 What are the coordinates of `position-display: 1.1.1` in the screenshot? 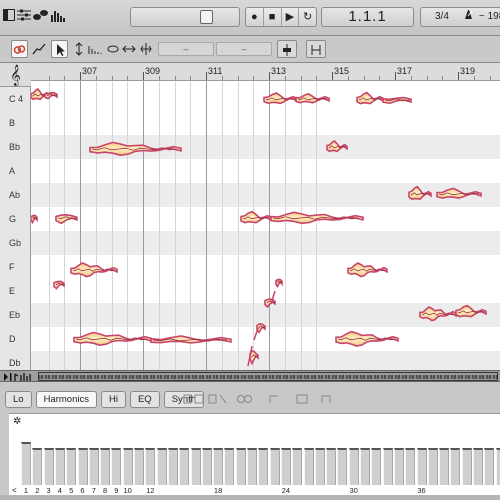 It's located at (367, 17).